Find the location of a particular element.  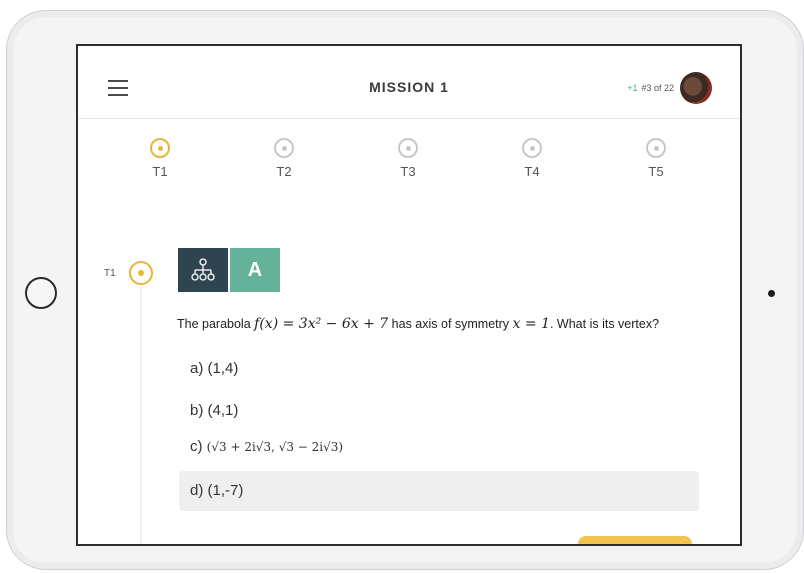

camera-dot is located at coordinates (771, 293).